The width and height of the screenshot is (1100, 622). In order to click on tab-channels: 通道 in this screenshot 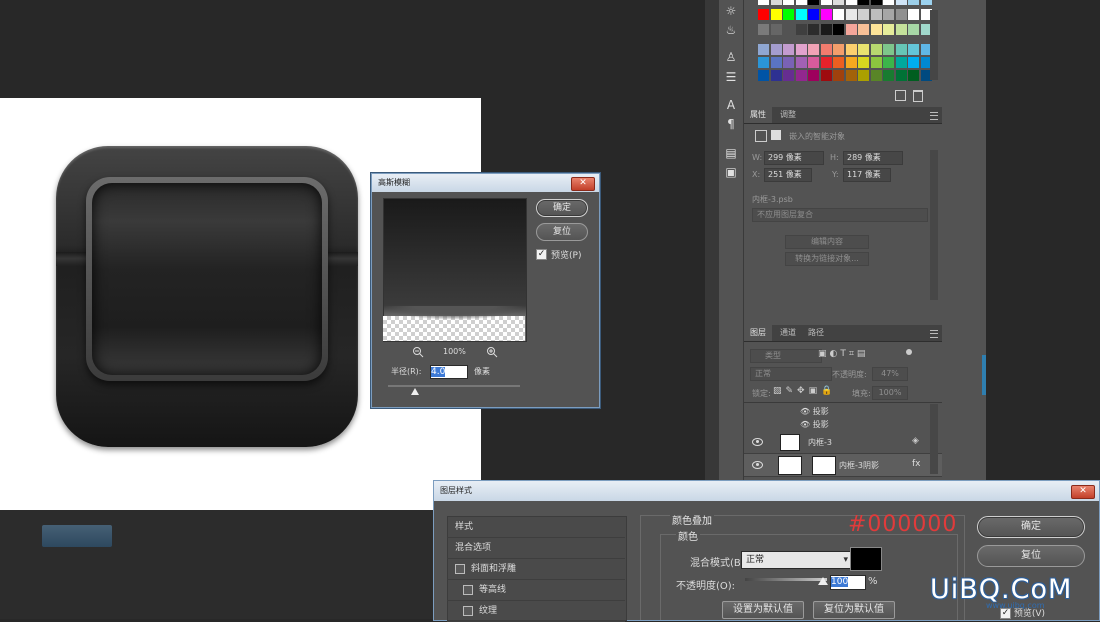, I will do `click(788, 333)`.